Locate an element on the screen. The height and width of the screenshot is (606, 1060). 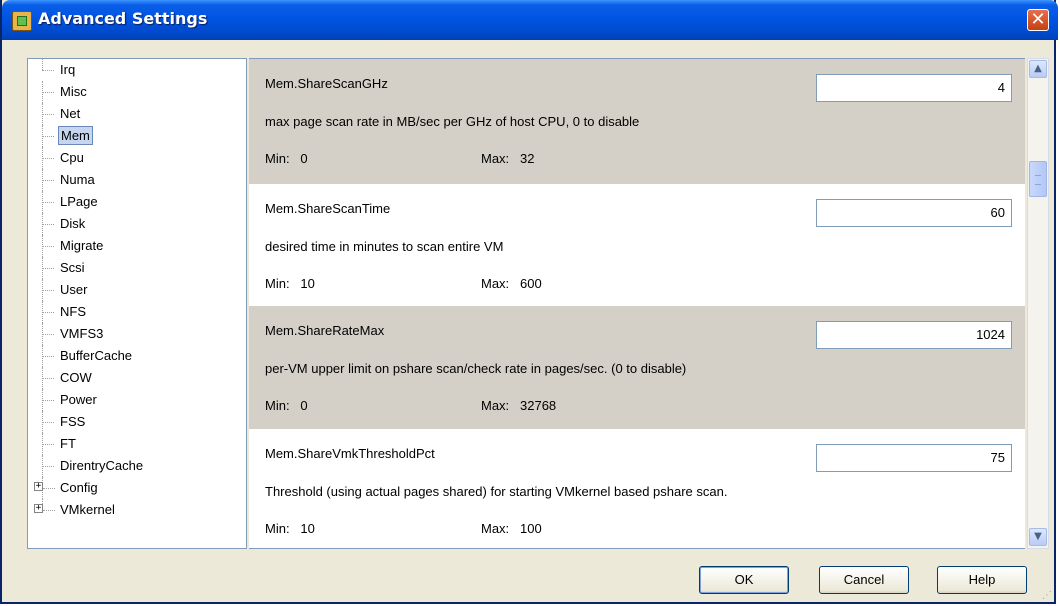
tree-item-buffercache: BufferCache is located at coordinates (137, 356).